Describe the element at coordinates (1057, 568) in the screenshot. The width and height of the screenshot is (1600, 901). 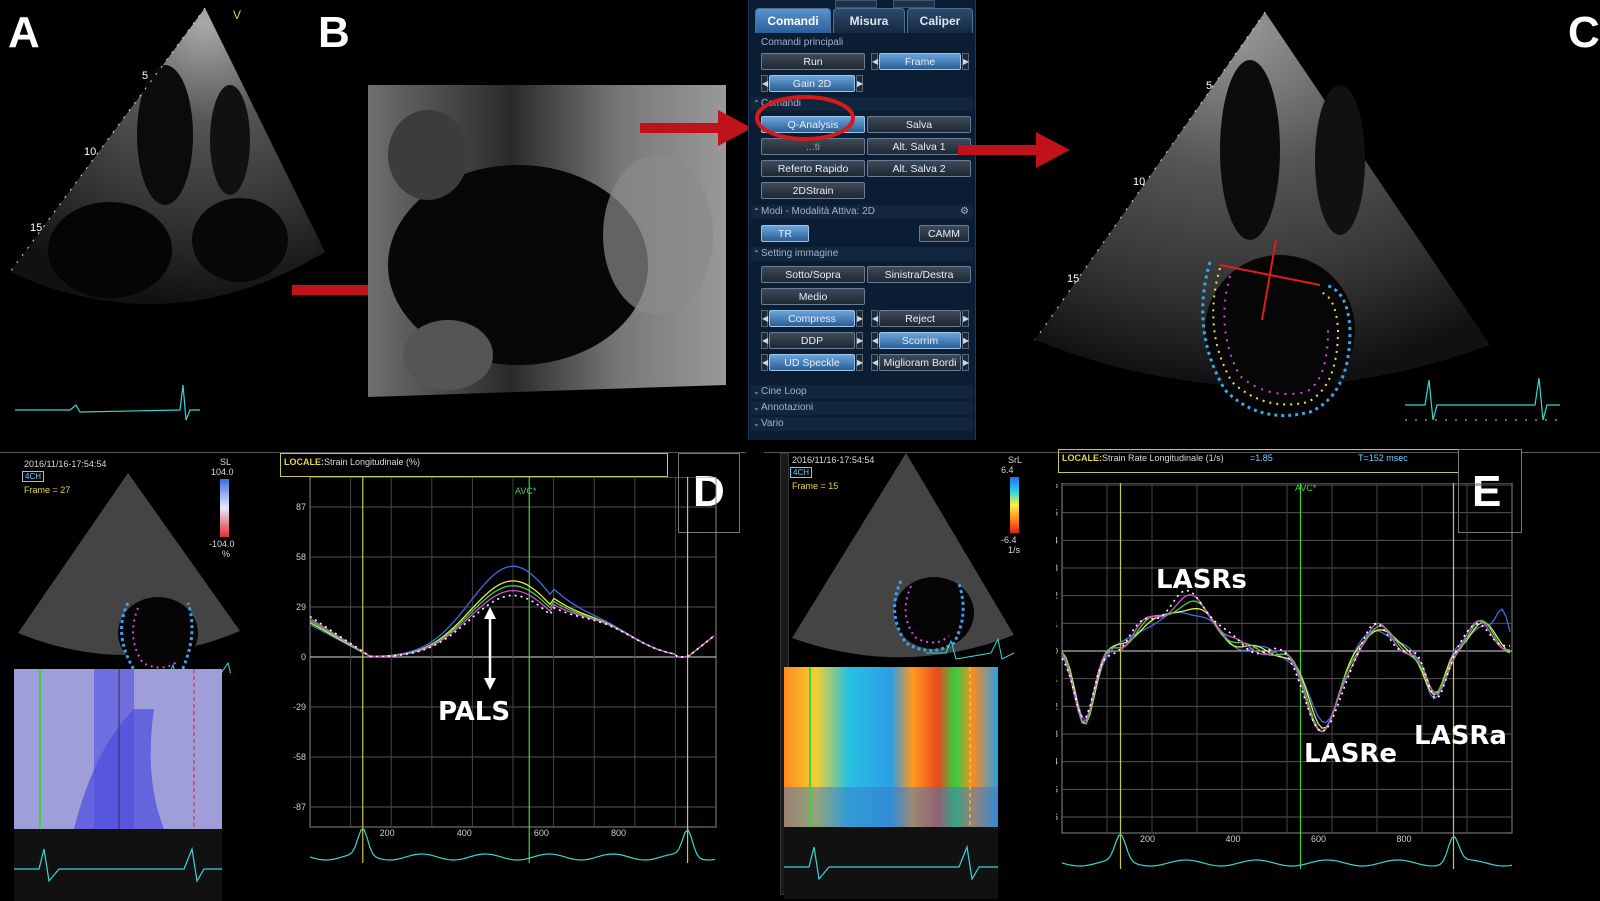
I see `y-tick-label: 3` at that location.